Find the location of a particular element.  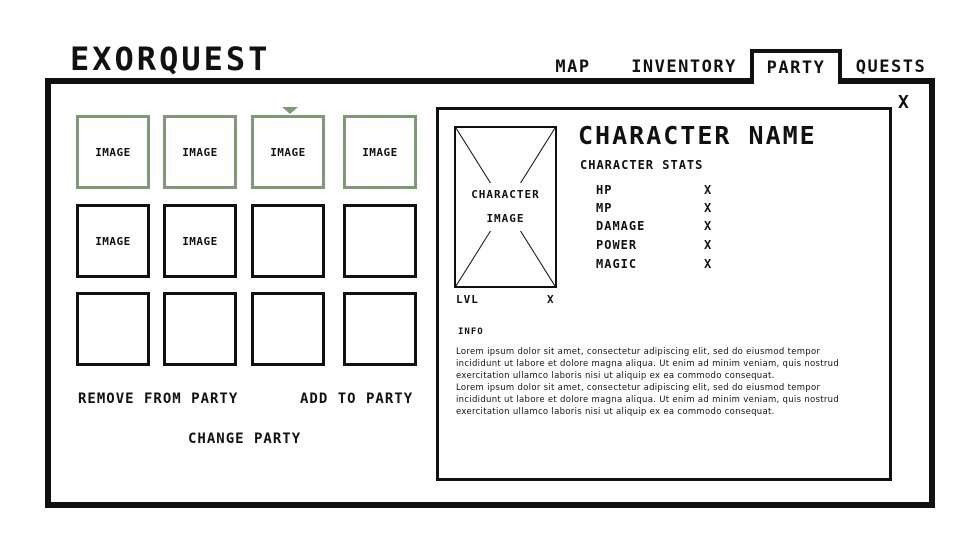

character-portrait-placeholder: CHARACTER IMAGE is located at coordinates (505, 207).